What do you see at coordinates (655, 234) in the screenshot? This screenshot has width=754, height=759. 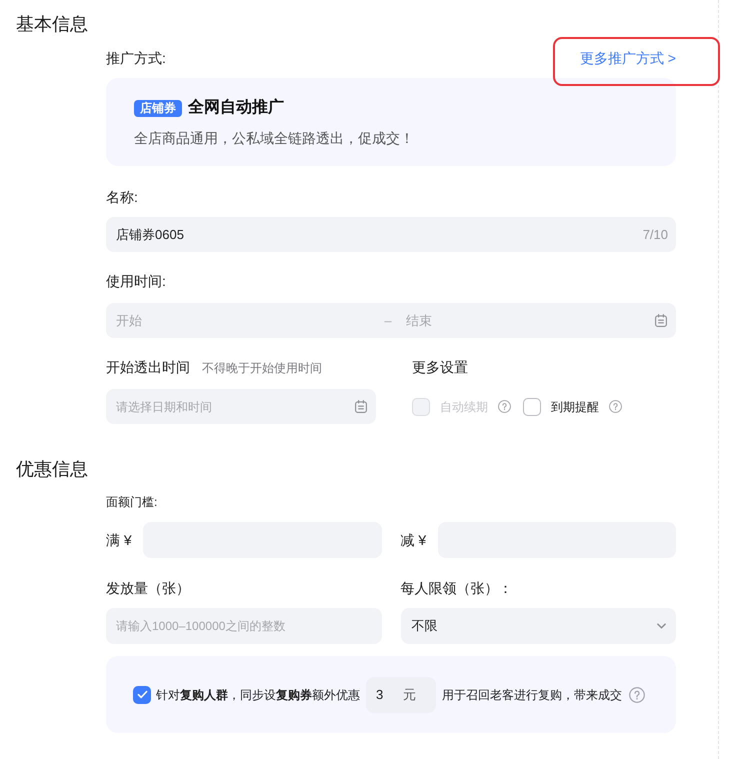 I see `character-counter: 7/10` at bounding box center [655, 234].